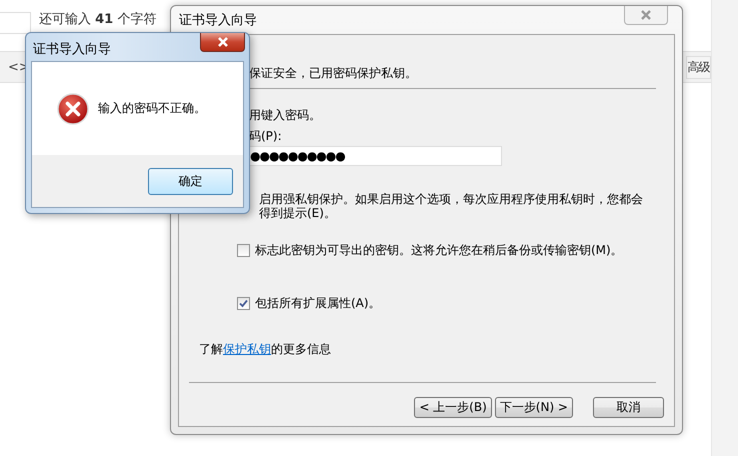 This screenshot has height=456, width=738. Describe the element at coordinates (218, 20) in the screenshot. I see `window-title: 证书导入向导` at that location.